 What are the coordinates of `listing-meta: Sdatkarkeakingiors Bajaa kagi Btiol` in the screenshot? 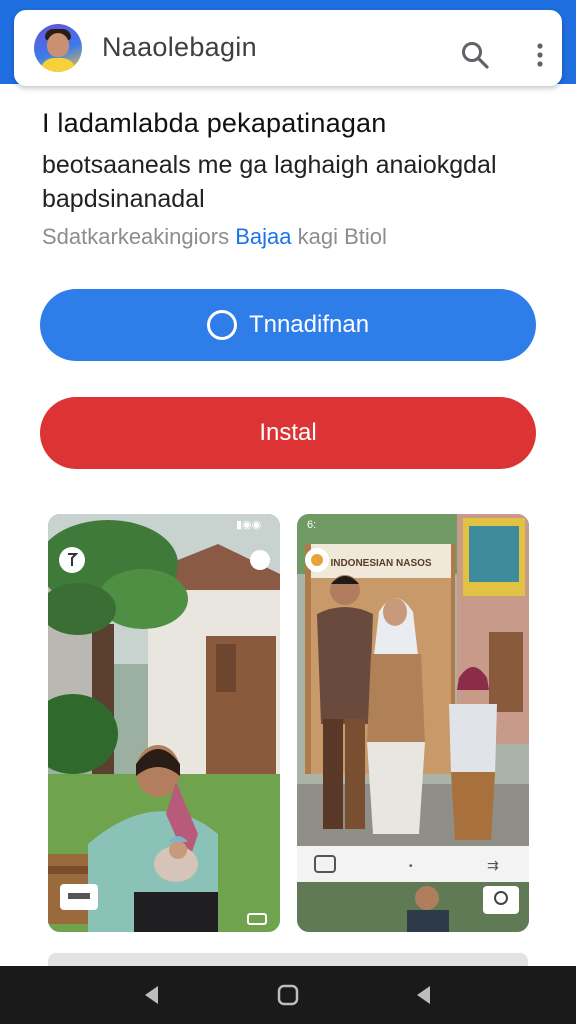 It's located at (214, 237).